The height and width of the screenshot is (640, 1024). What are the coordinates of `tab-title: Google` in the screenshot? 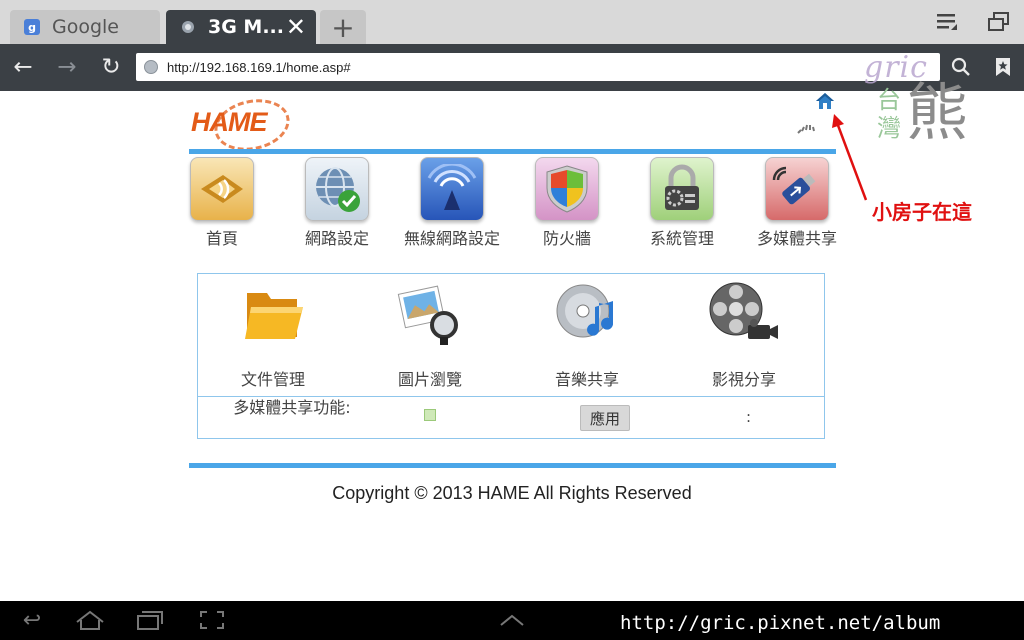 It's located at (86, 27).